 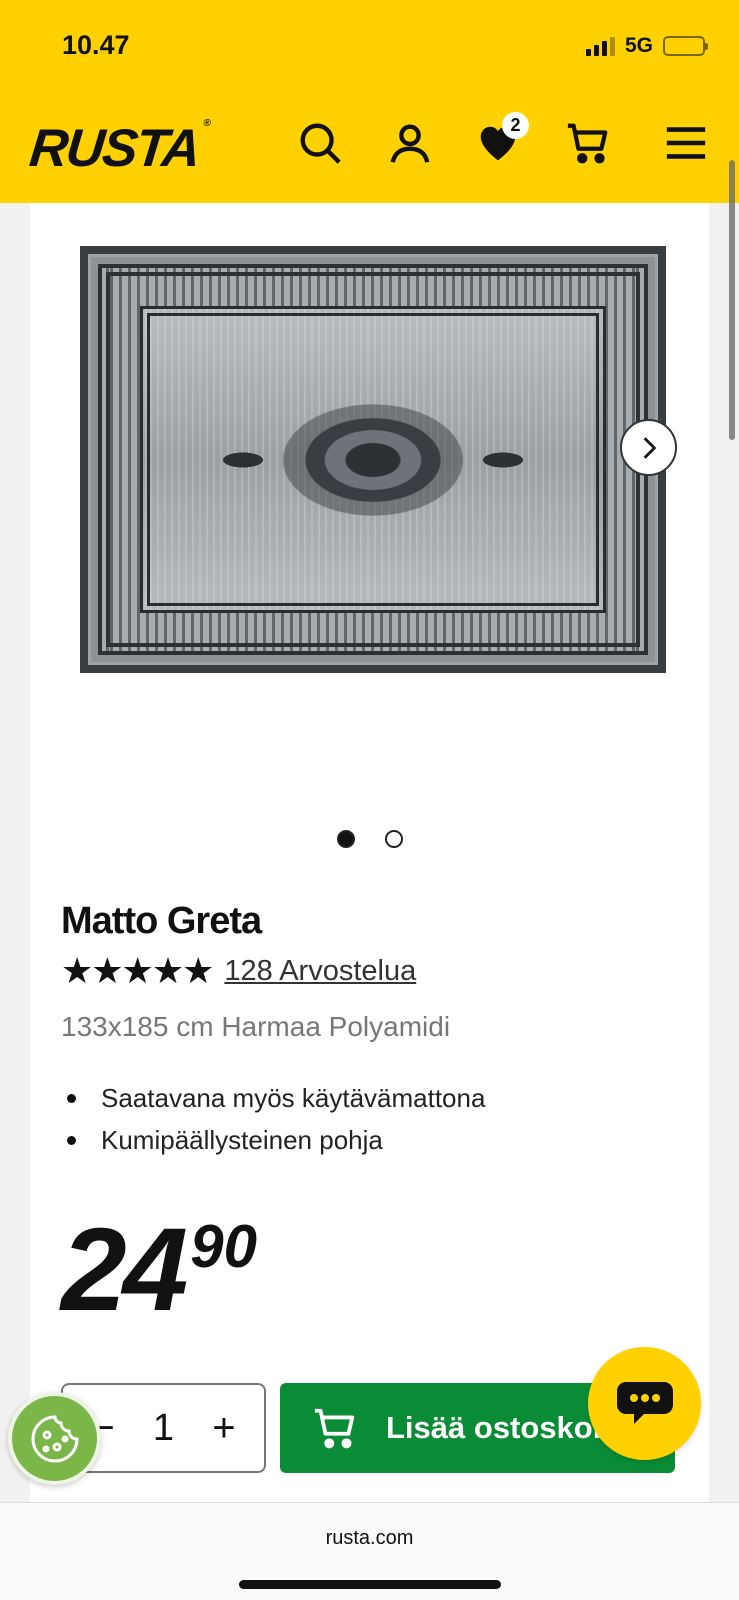 What do you see at coordinates (515, 125) in the screenshot?
I see `favorites-count-badge: 2` at bounding box center [515, 125].